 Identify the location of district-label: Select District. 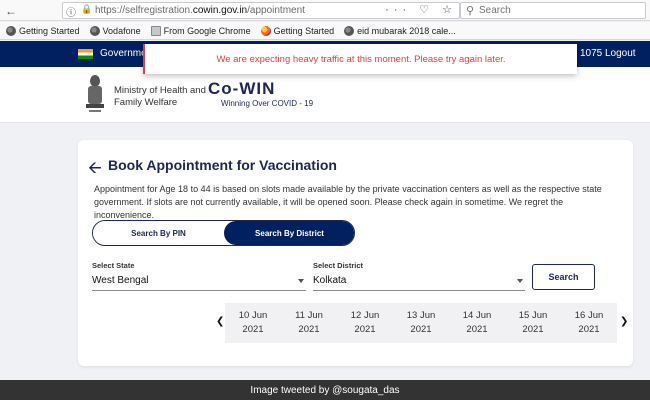
(338, 265).